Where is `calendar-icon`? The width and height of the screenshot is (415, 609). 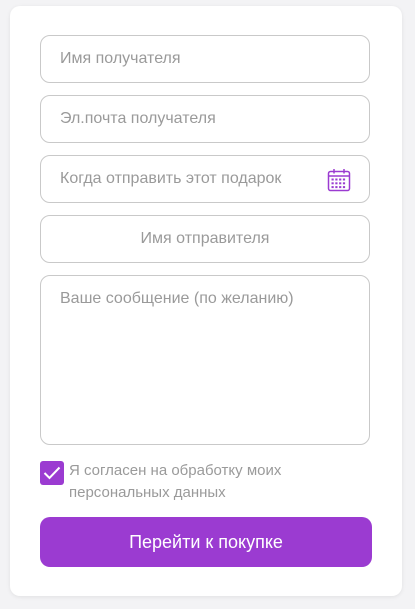 calendar-icon is located at coordinates (339, 180).